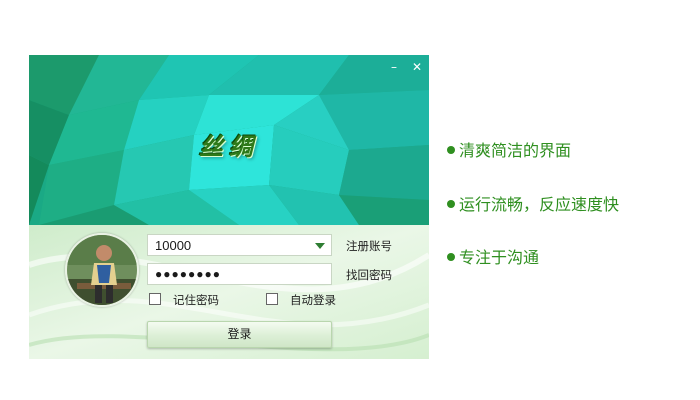  Describe the element at coordinates (515, 150) in the screenshot. I see `feature-text: 清爽简洁的界面` at that location.